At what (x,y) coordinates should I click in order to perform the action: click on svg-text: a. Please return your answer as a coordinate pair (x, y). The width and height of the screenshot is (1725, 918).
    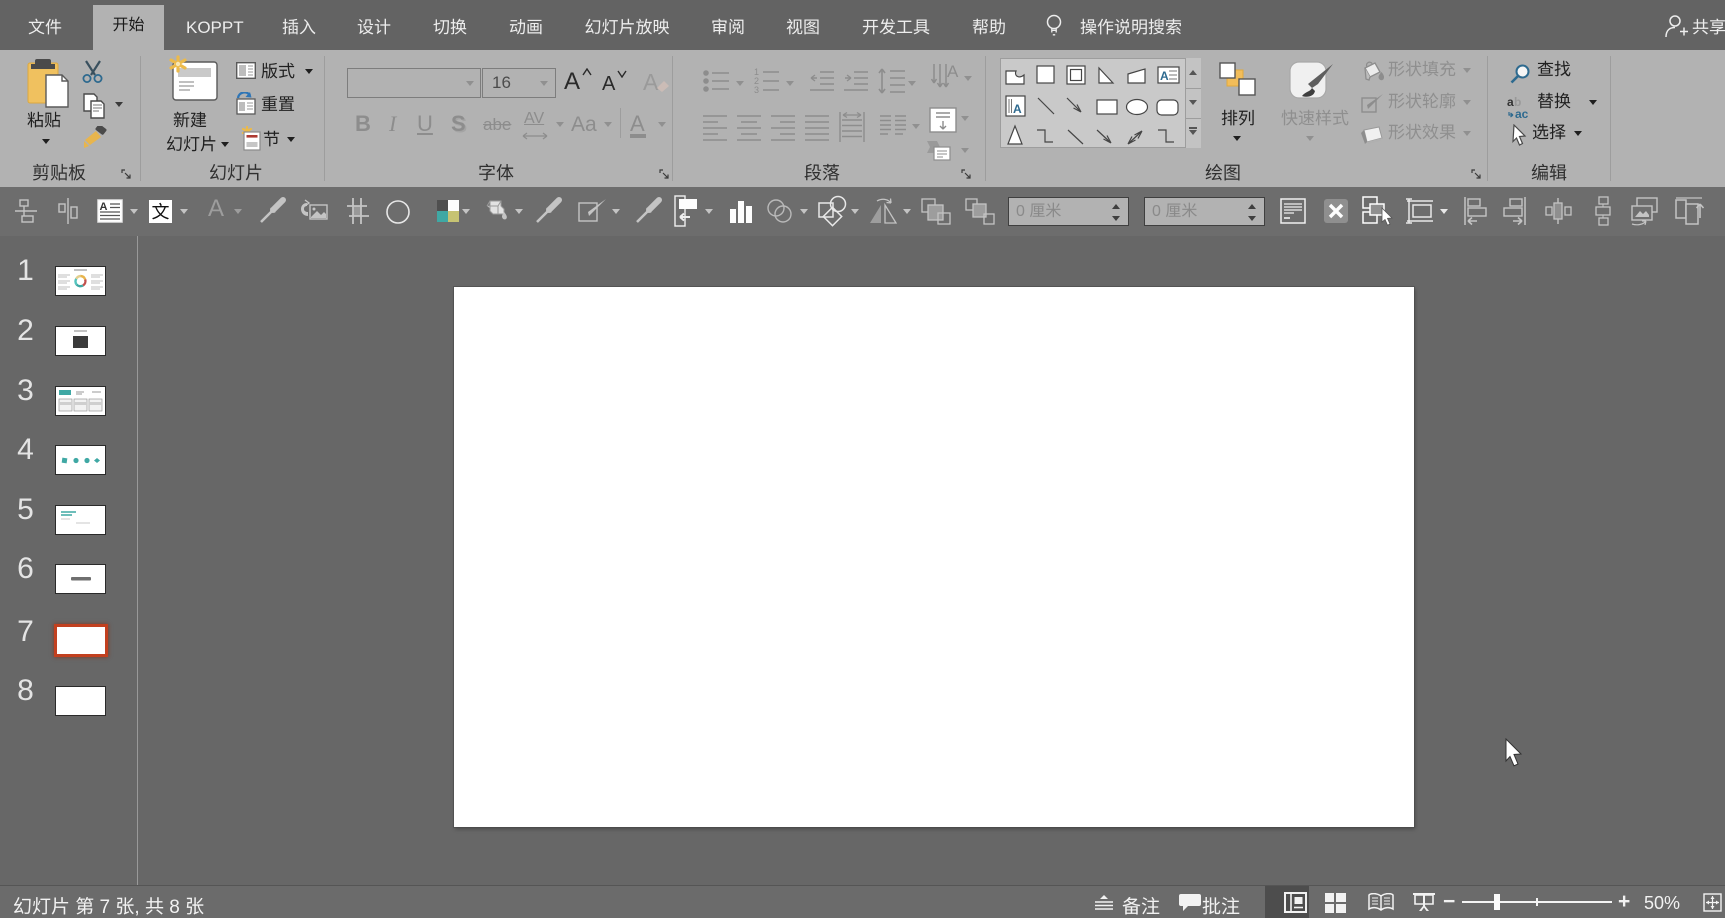
    Looking at the image, I should click on (1510, 102).